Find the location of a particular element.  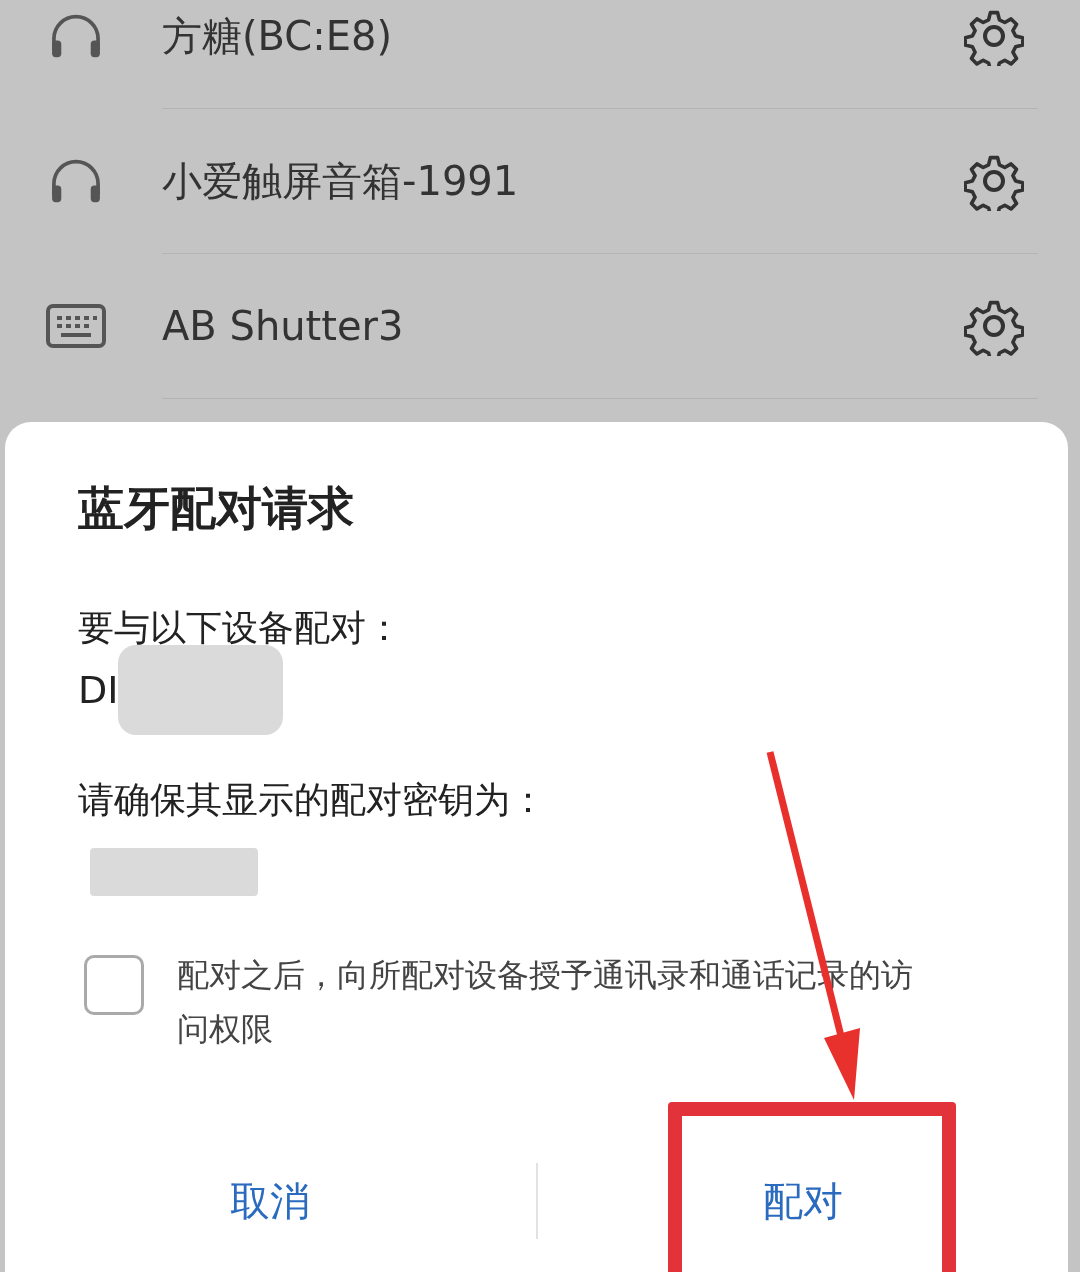

keyboard-icon is located at coordinates (76, 326).